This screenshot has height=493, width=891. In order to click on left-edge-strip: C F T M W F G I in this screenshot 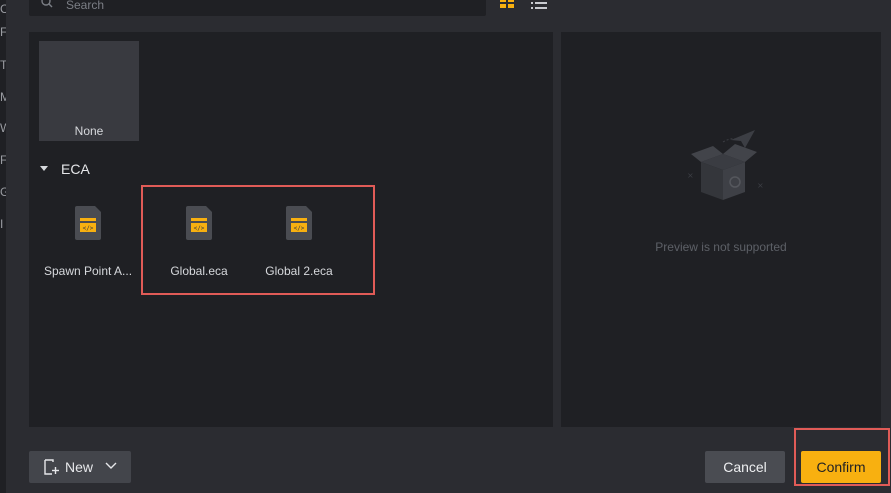, I will do `click(3, 246)`.